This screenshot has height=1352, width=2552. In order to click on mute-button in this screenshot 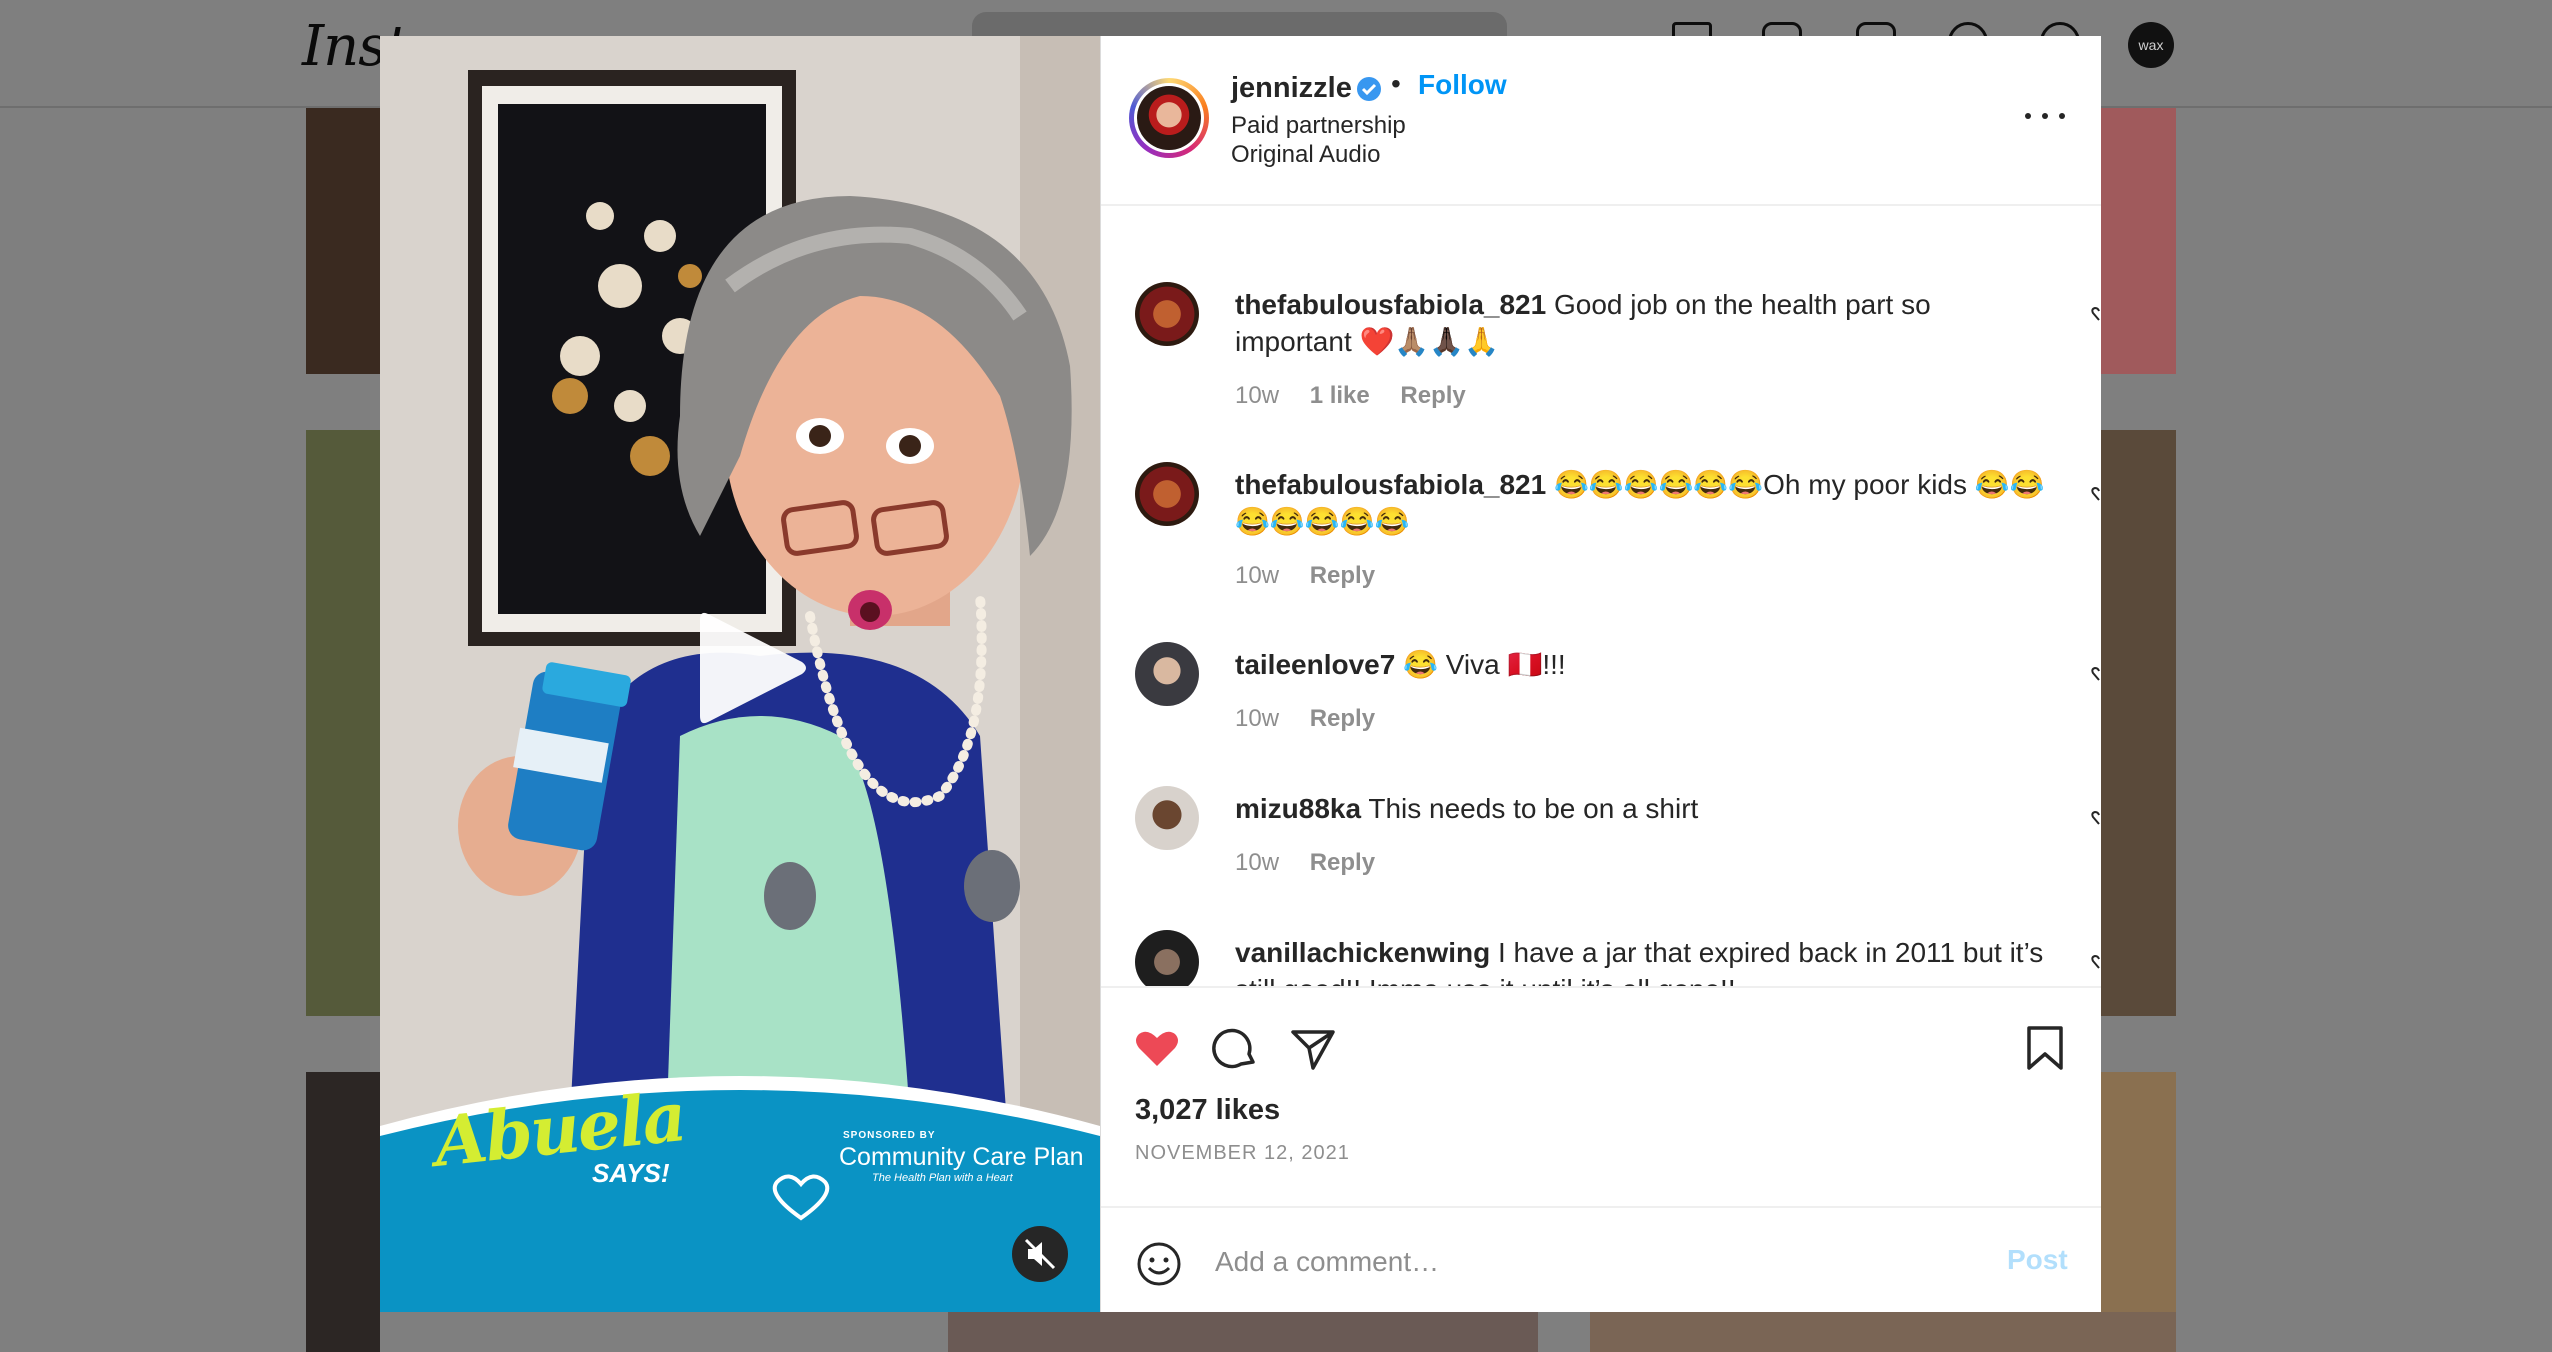, I will do `click(1040, 1254)`.